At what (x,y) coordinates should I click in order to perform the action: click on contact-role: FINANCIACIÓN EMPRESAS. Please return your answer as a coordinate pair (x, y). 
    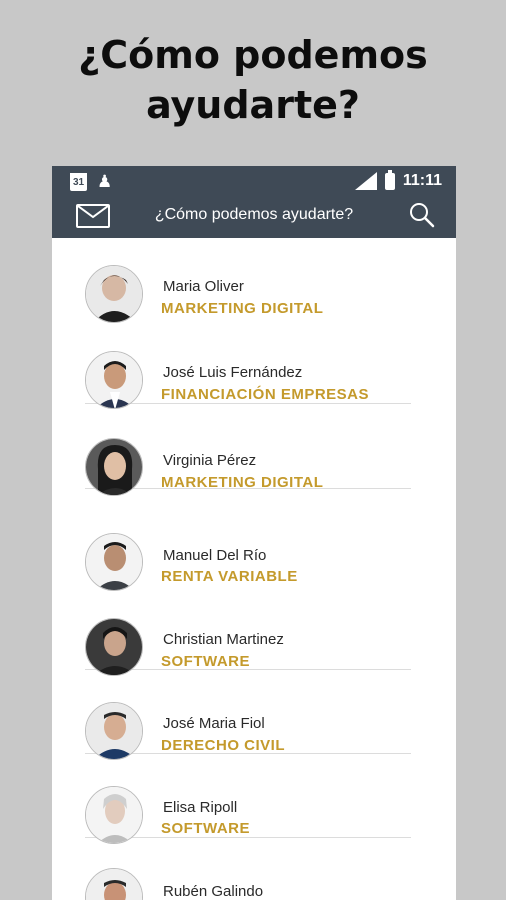
    Looking at the image, I should click on (265, 394).